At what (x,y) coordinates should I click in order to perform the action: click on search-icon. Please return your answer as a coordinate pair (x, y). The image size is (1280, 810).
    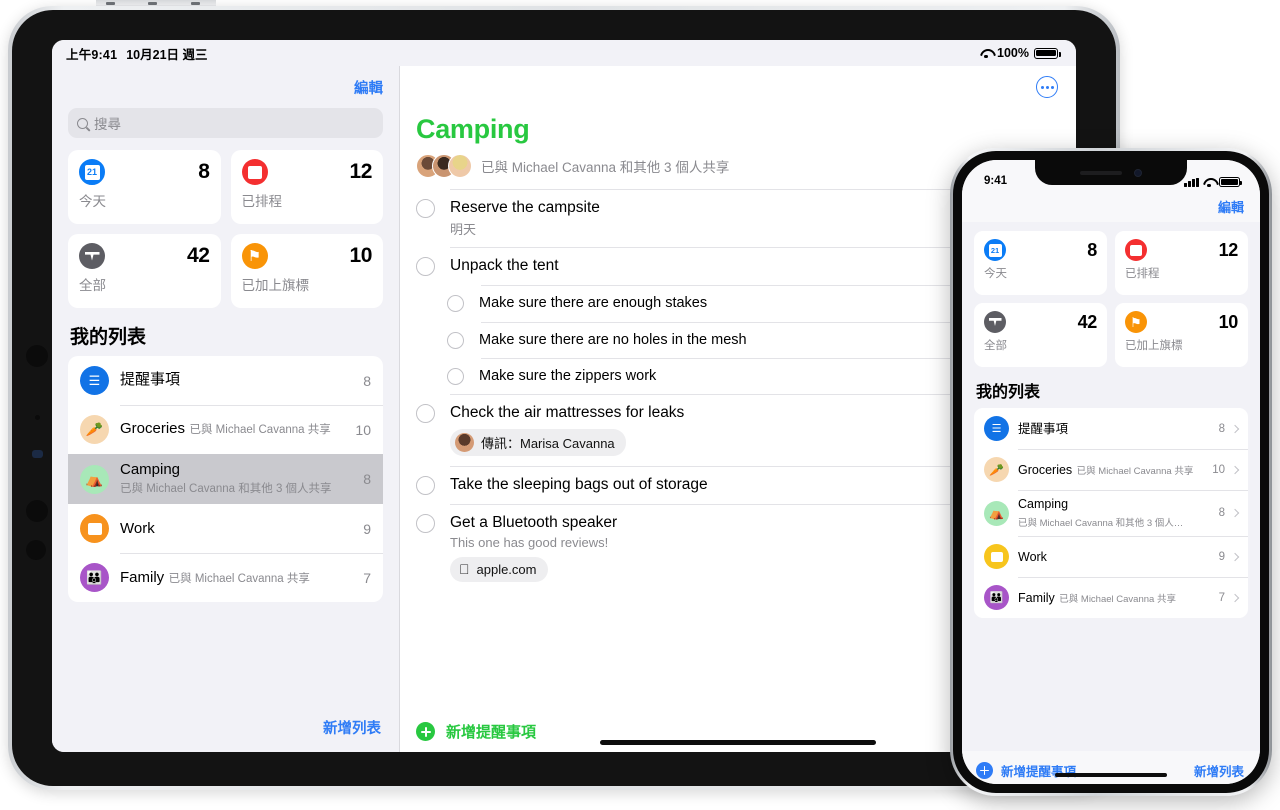
    Looking at the image, I should click on (82, 123).